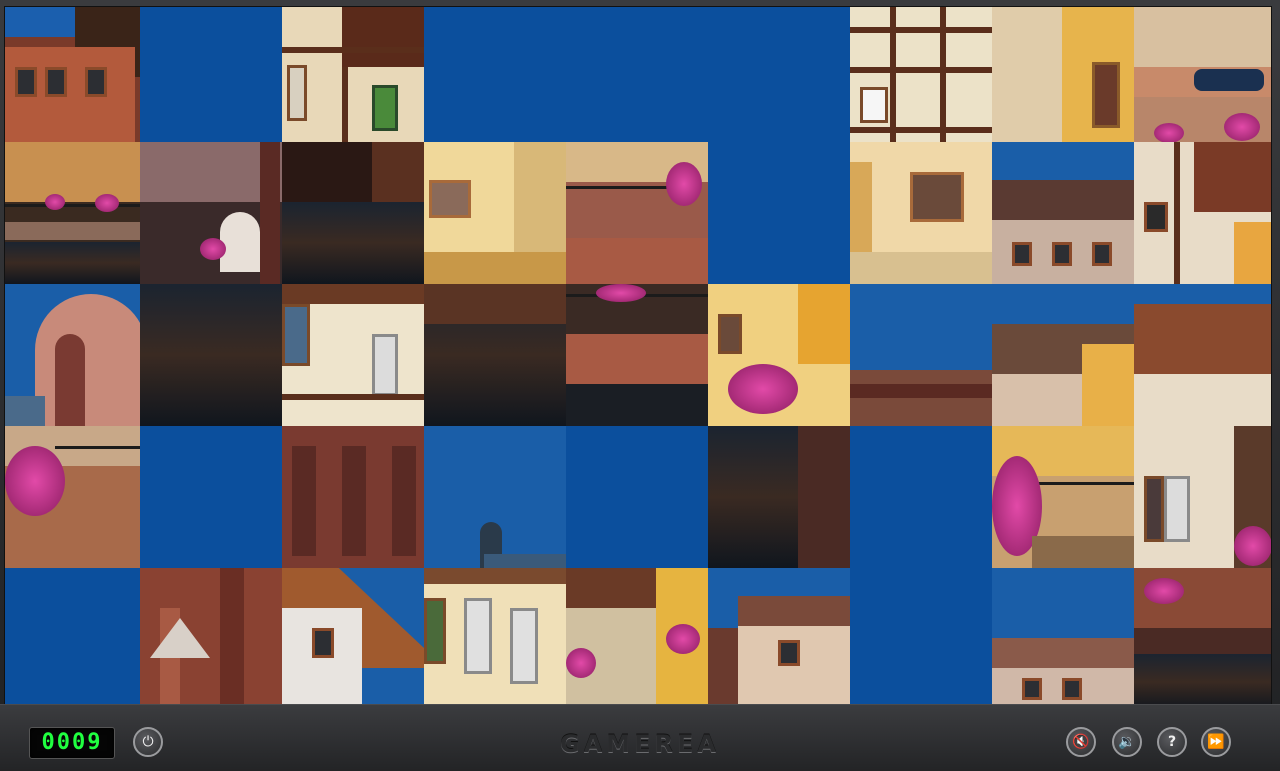  I want to click on sound-button: 🔉, so click(1127, 742).